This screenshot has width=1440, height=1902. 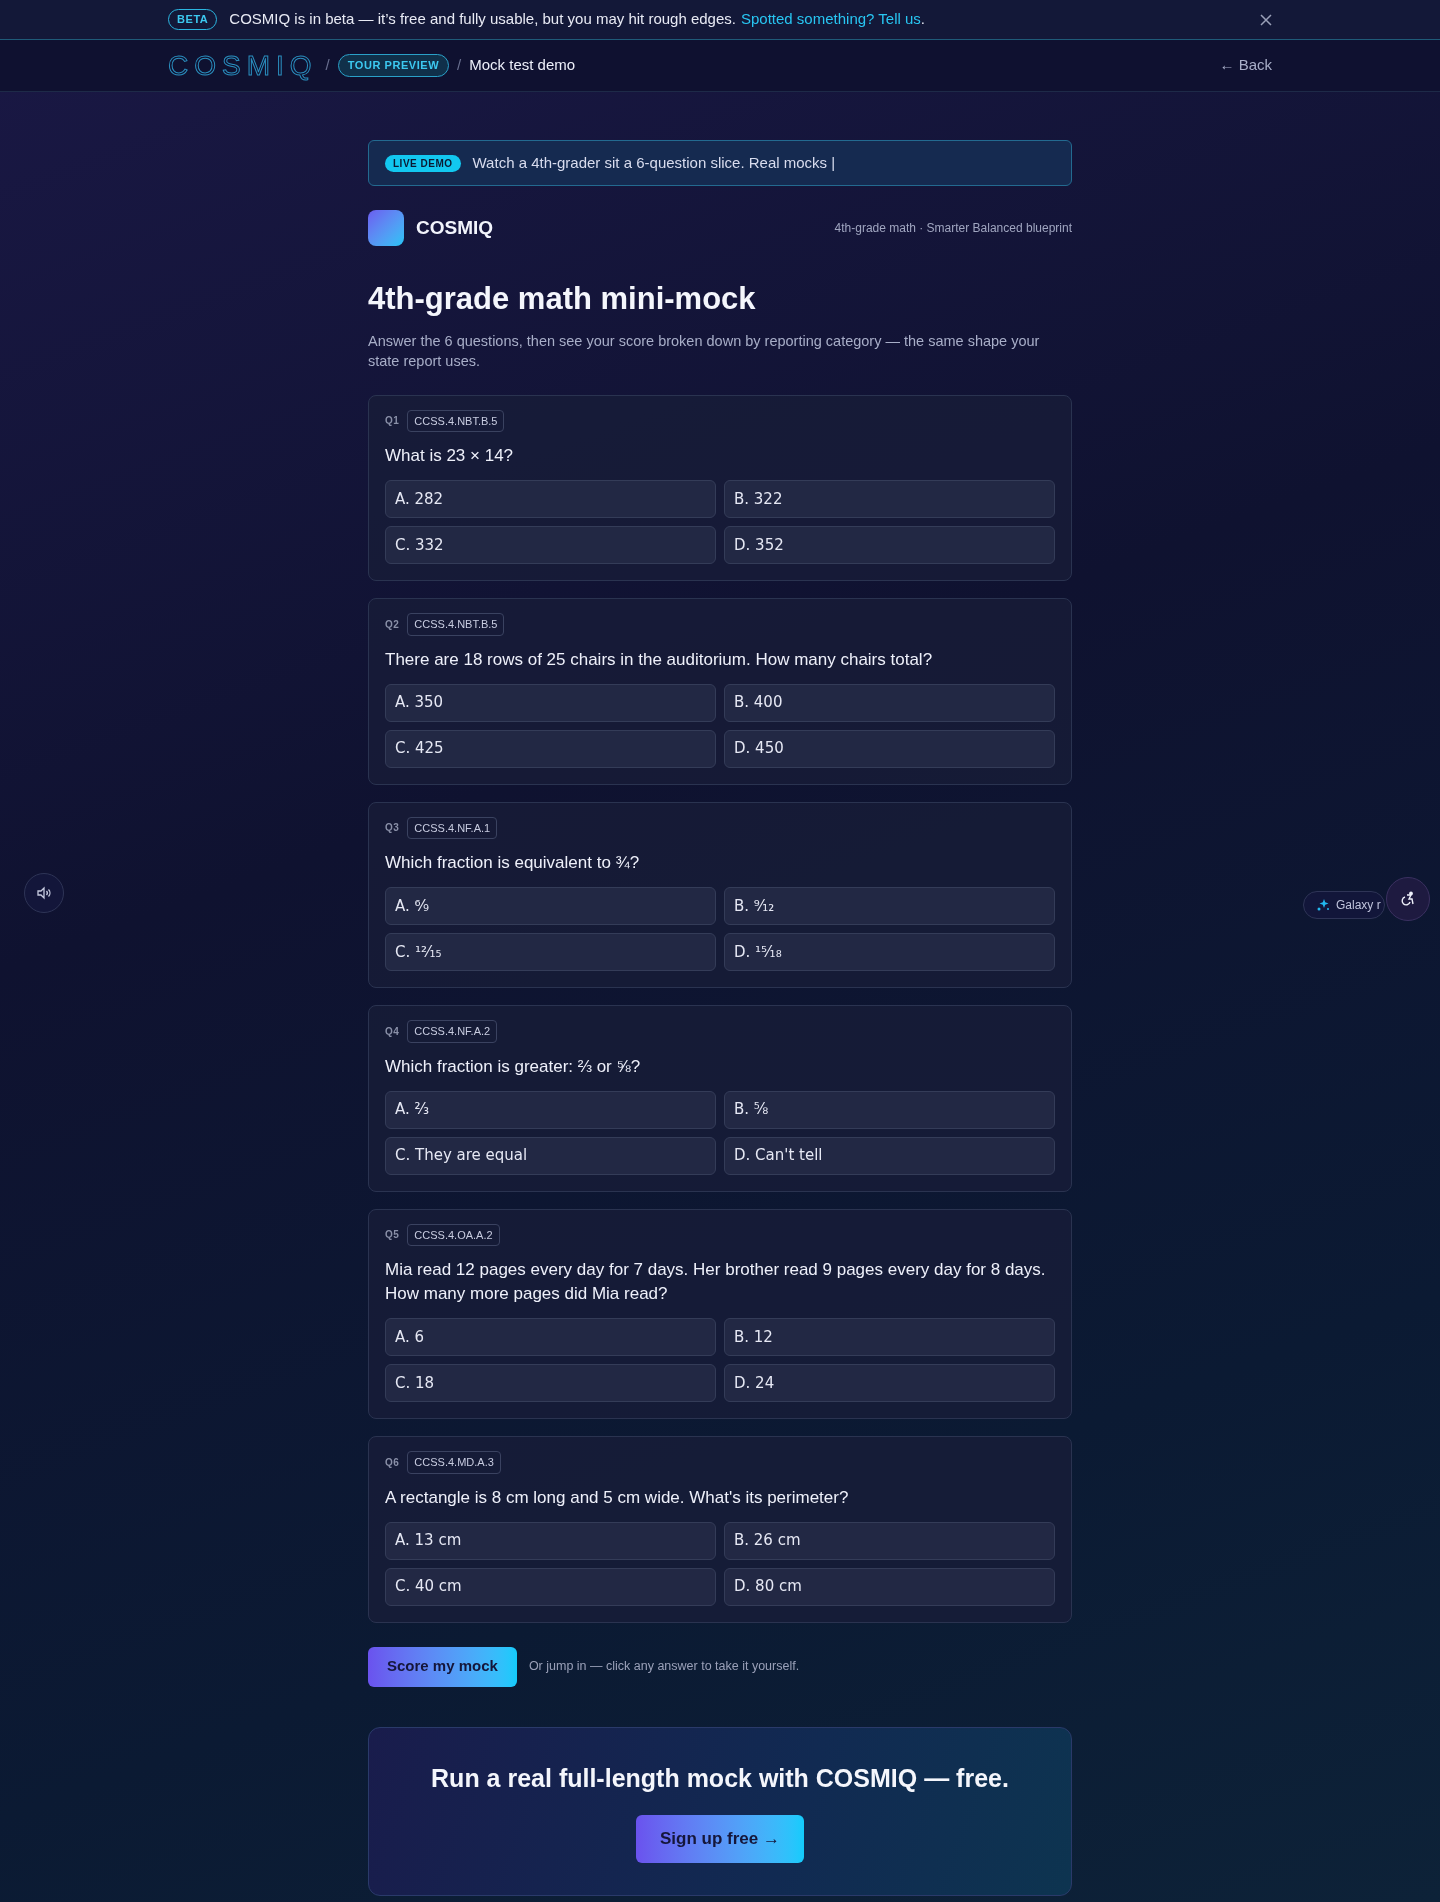 I want to click on question-text: Mia read 12 pages every day for 7 days. Her brother read 9 pages every day for 8 days. How many more pages did Mia read?, so click(x=716, y=1282).